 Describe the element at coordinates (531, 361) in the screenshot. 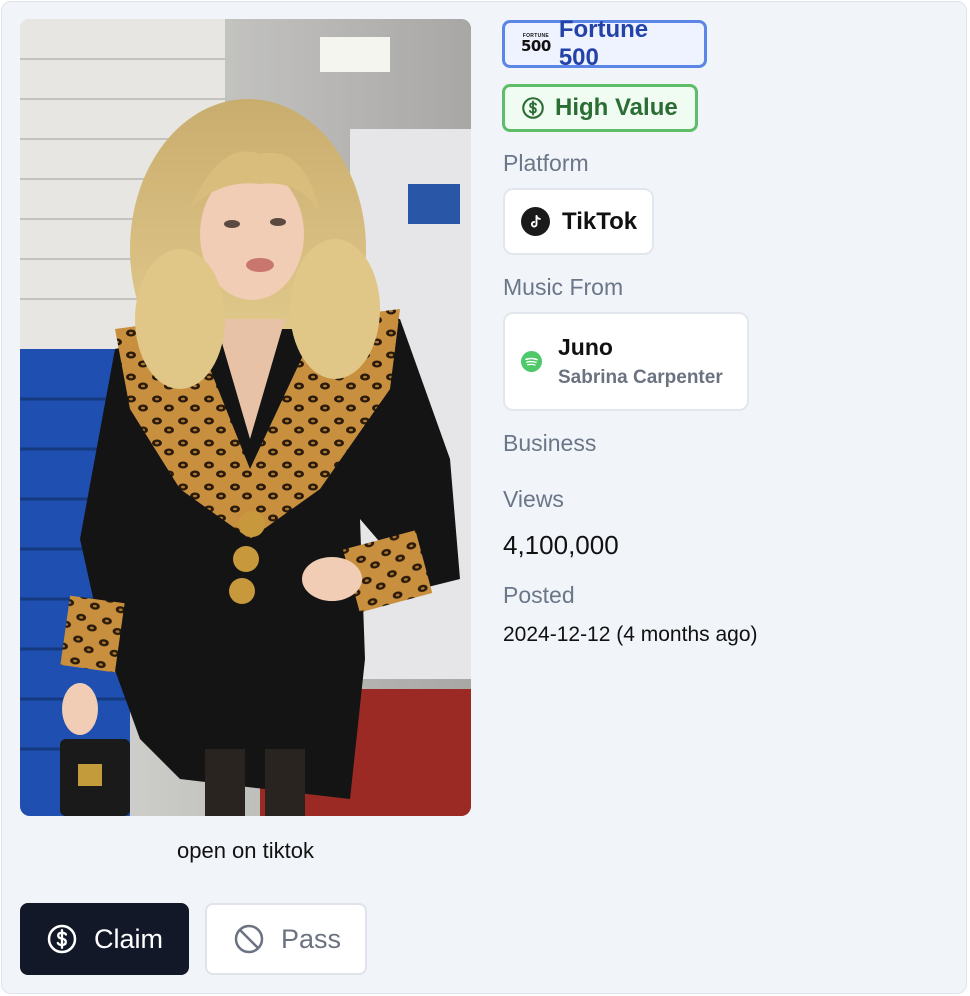

I see `spotify-icon` at that location.